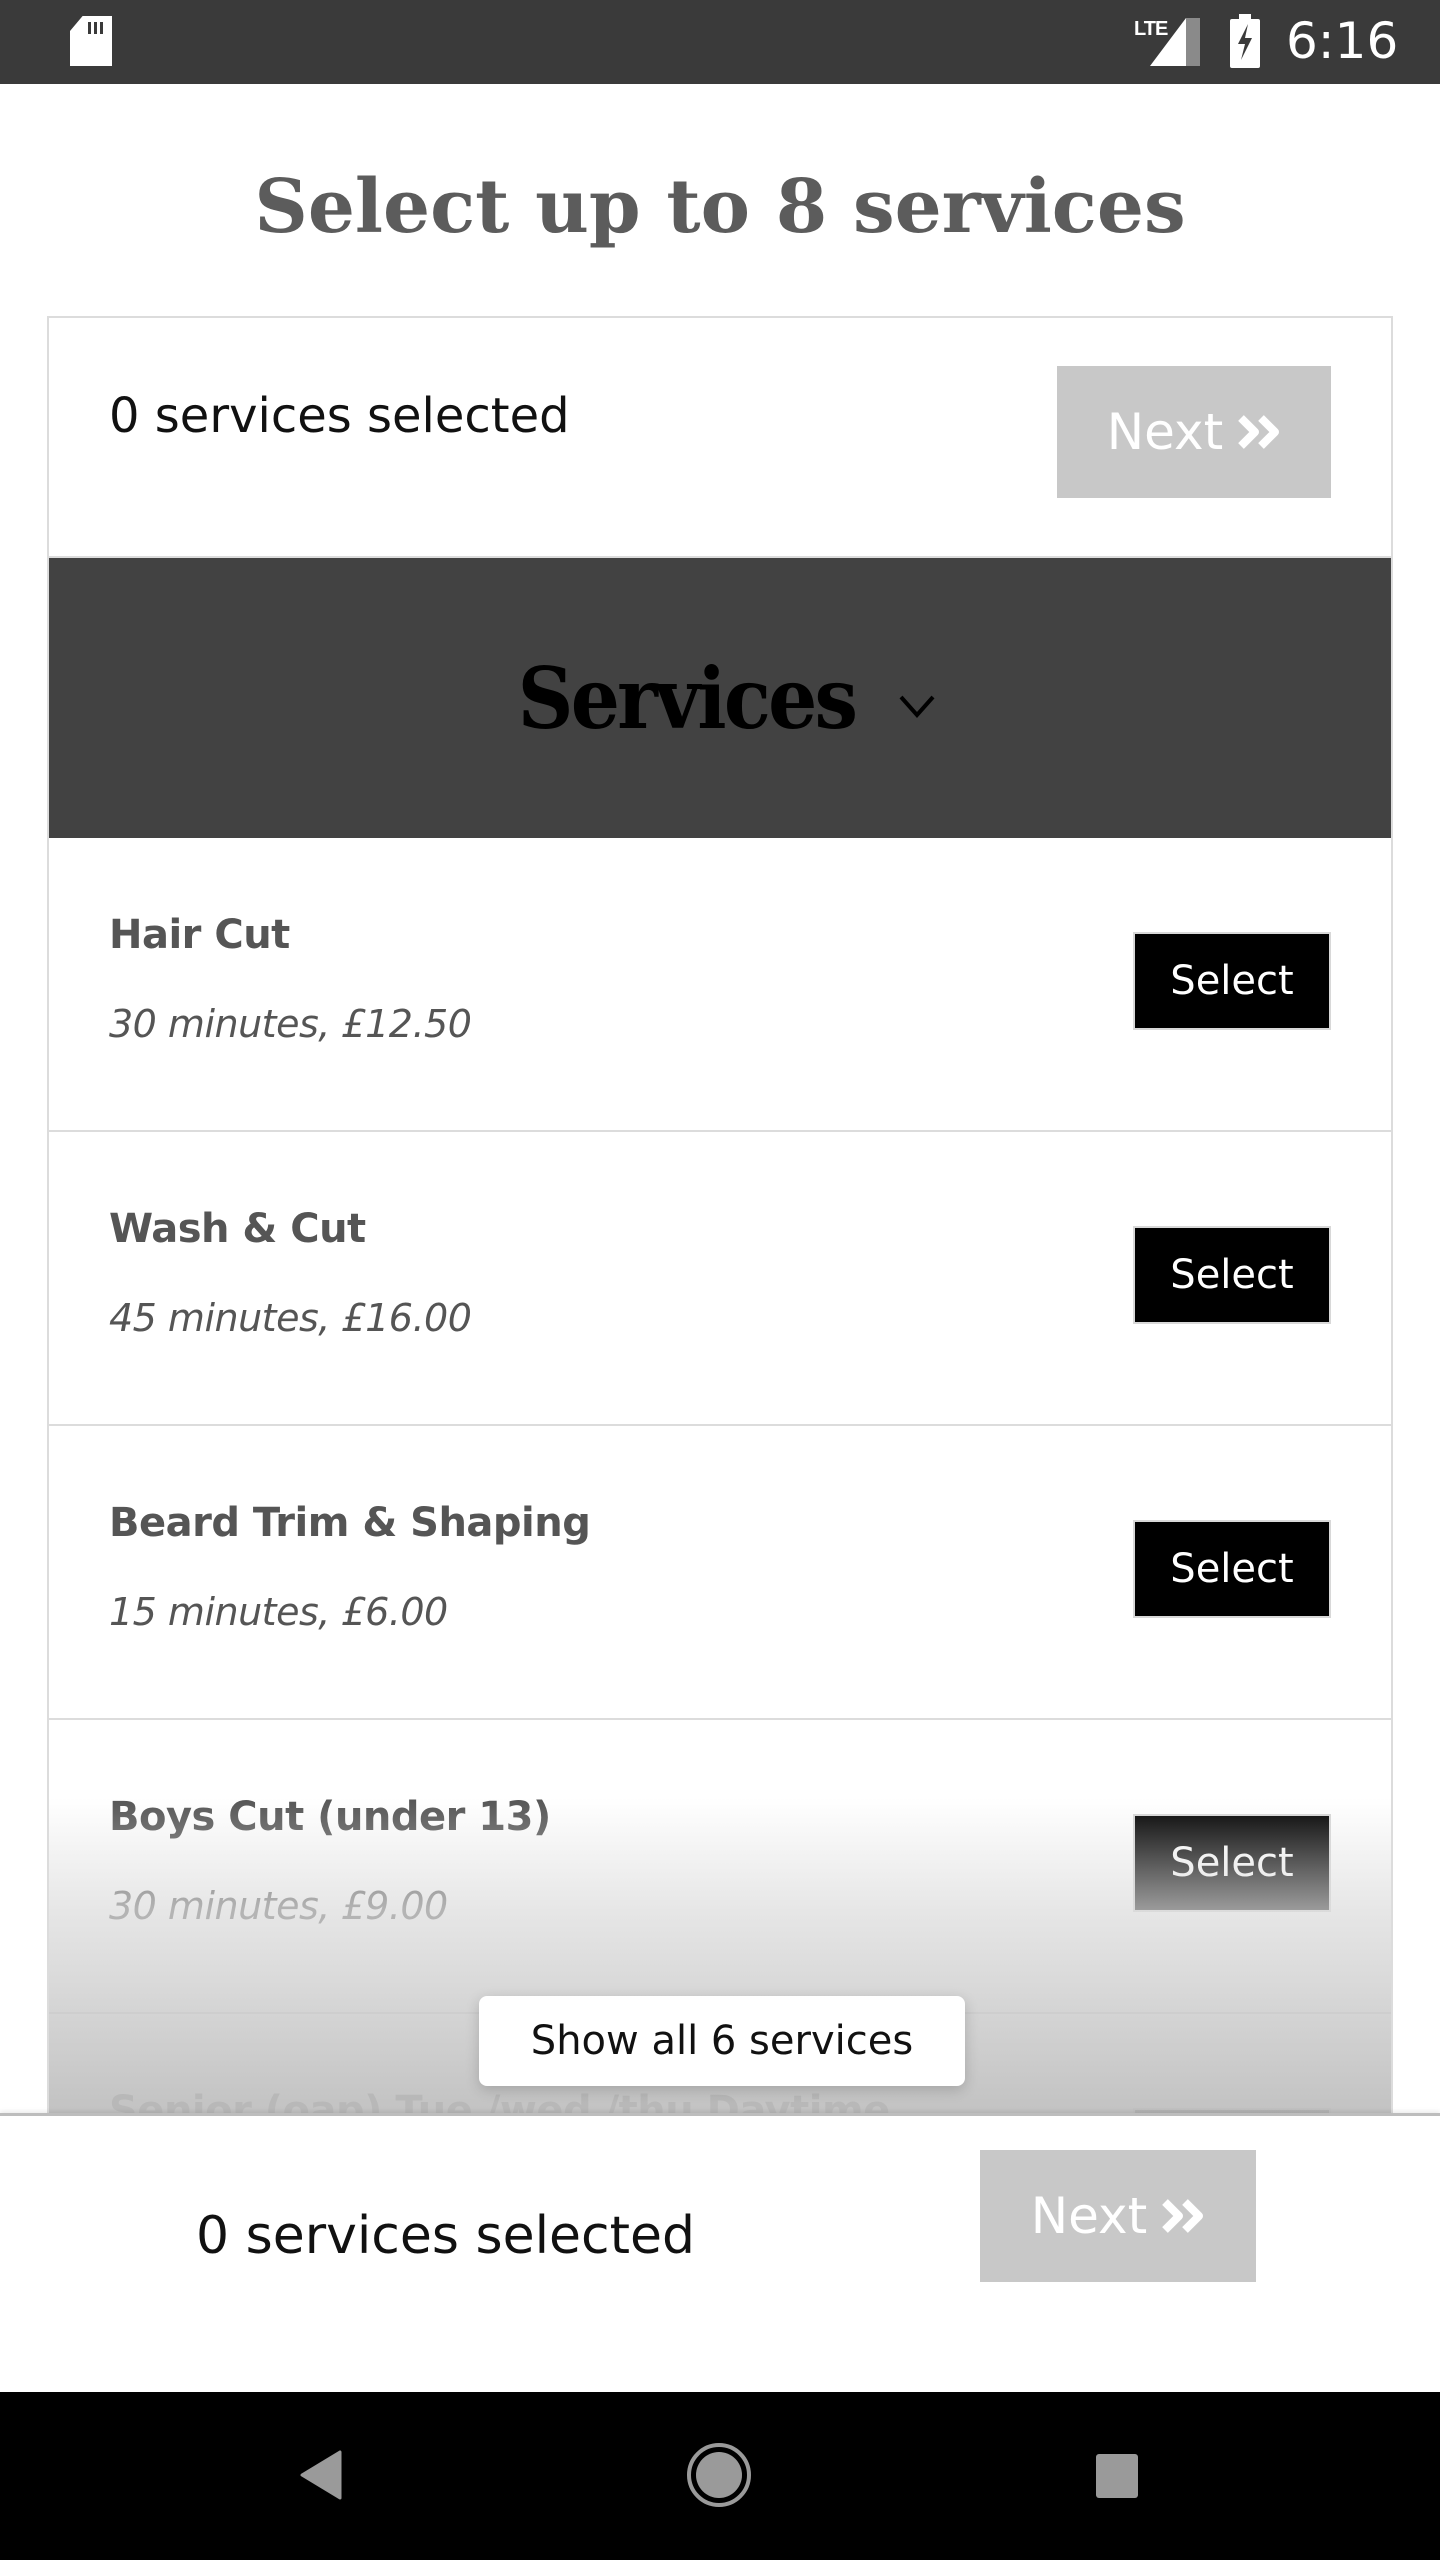 Image resolution: width=1440 pixels, height=2560 pixels. What do you see at coordinates (917, 707) in the screenshot?
I see `chevron-down-icon` at bounding box center [917, 707].